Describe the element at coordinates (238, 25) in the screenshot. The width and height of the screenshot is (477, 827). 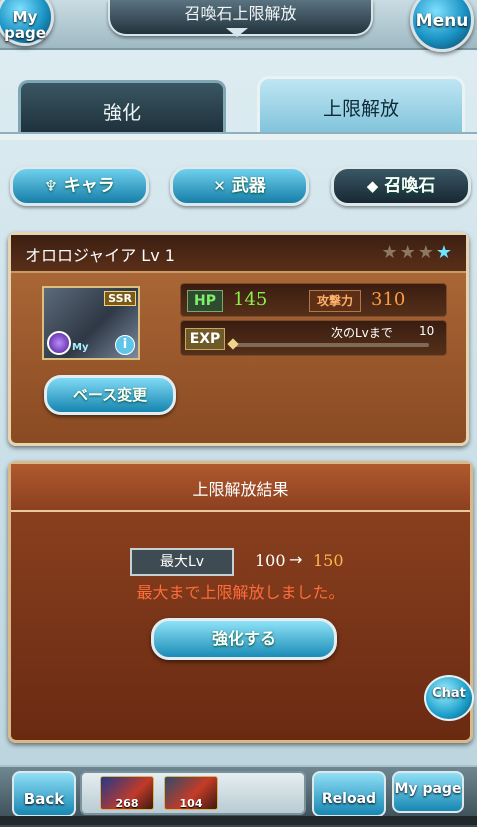
I see `header-bar: 召喚石上限解放` at that location.